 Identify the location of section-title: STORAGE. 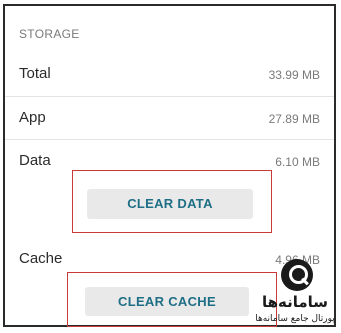
(49, 34).